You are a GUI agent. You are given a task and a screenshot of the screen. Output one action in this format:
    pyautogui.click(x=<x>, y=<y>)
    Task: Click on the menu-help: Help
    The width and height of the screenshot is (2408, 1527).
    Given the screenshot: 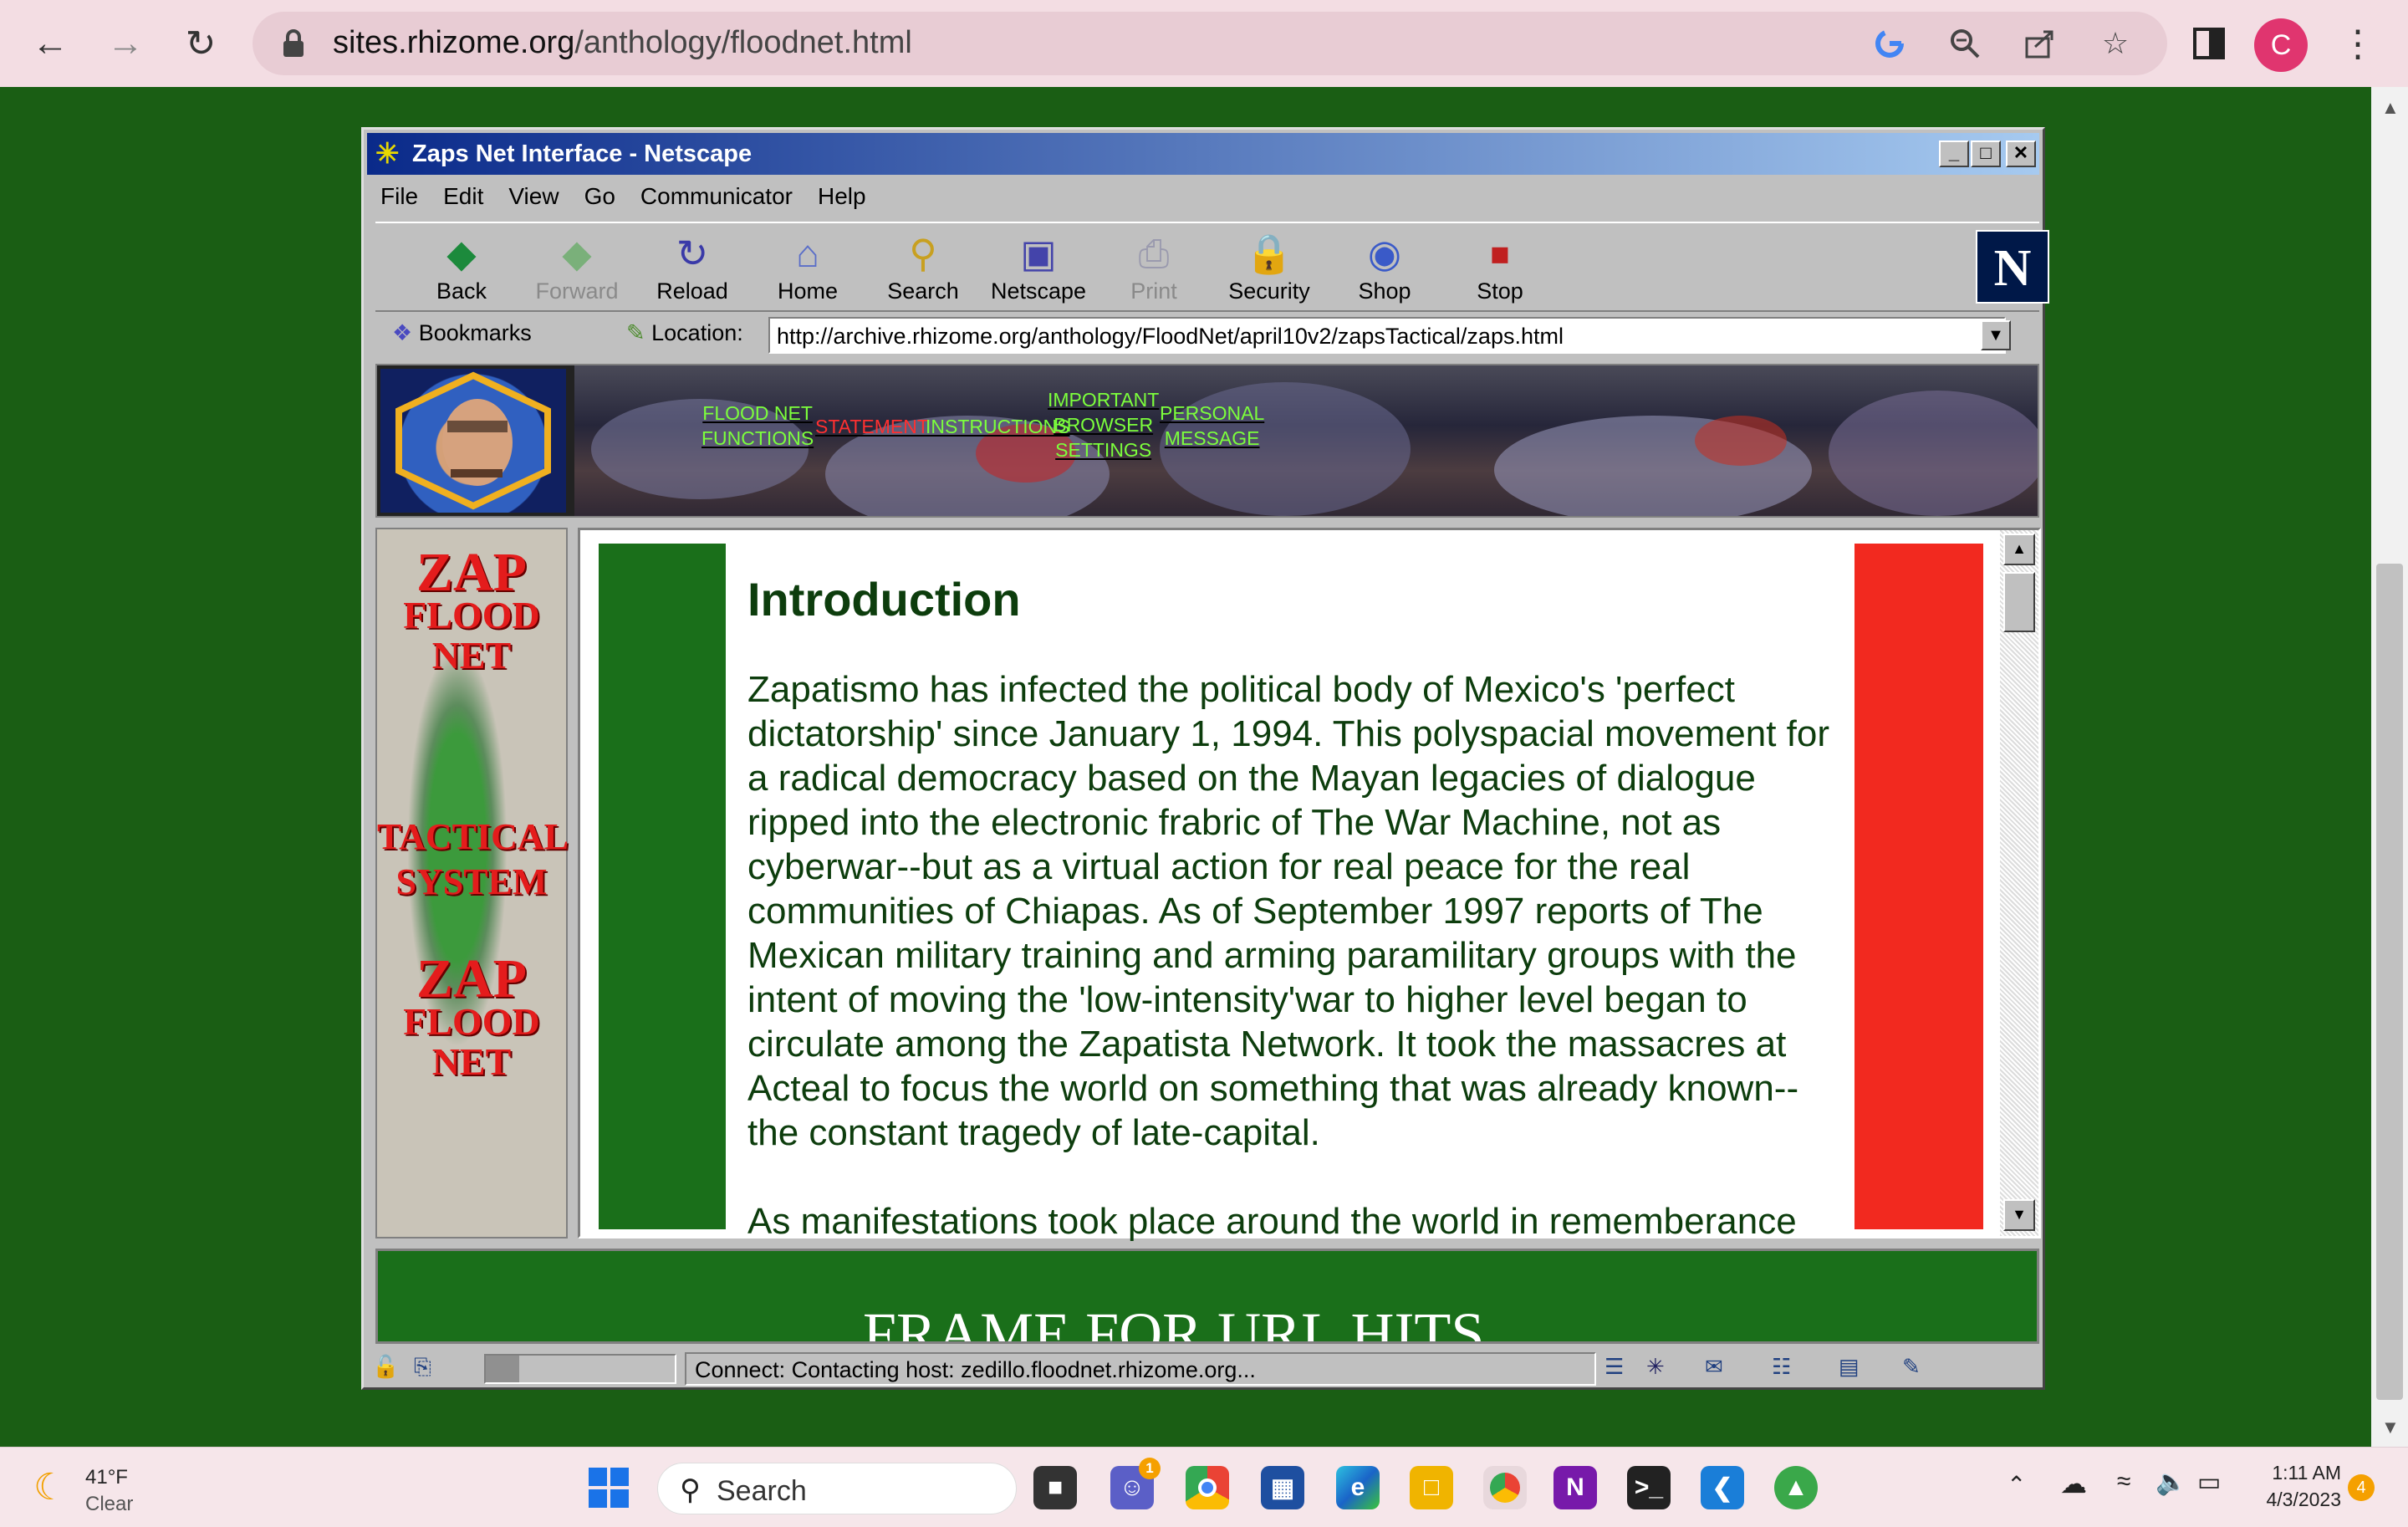 What is the action you would take?
    pyautogui.click(x=842, y=200)
    